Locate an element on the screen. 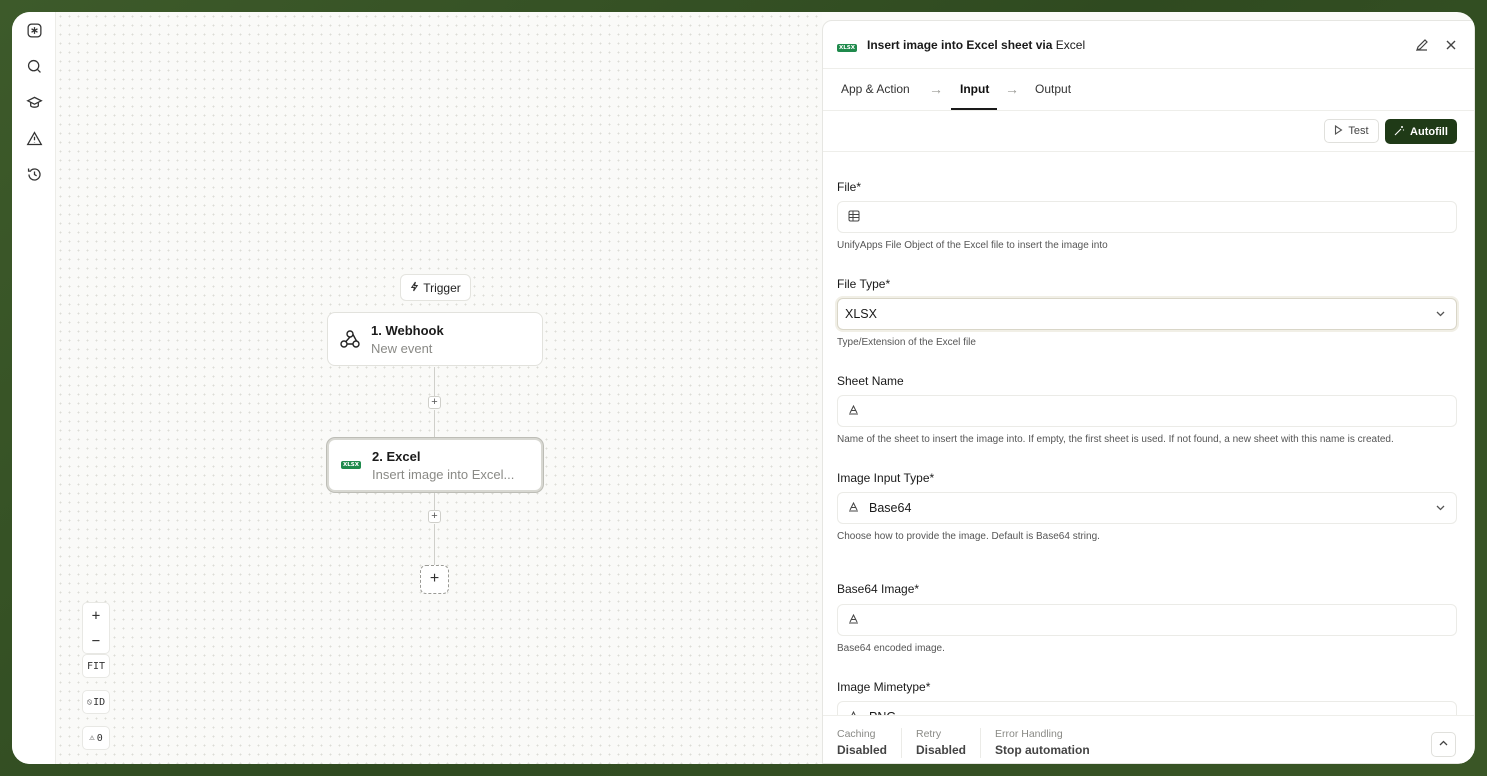  zoom-in-button: + is located at coordinates (96, 615).